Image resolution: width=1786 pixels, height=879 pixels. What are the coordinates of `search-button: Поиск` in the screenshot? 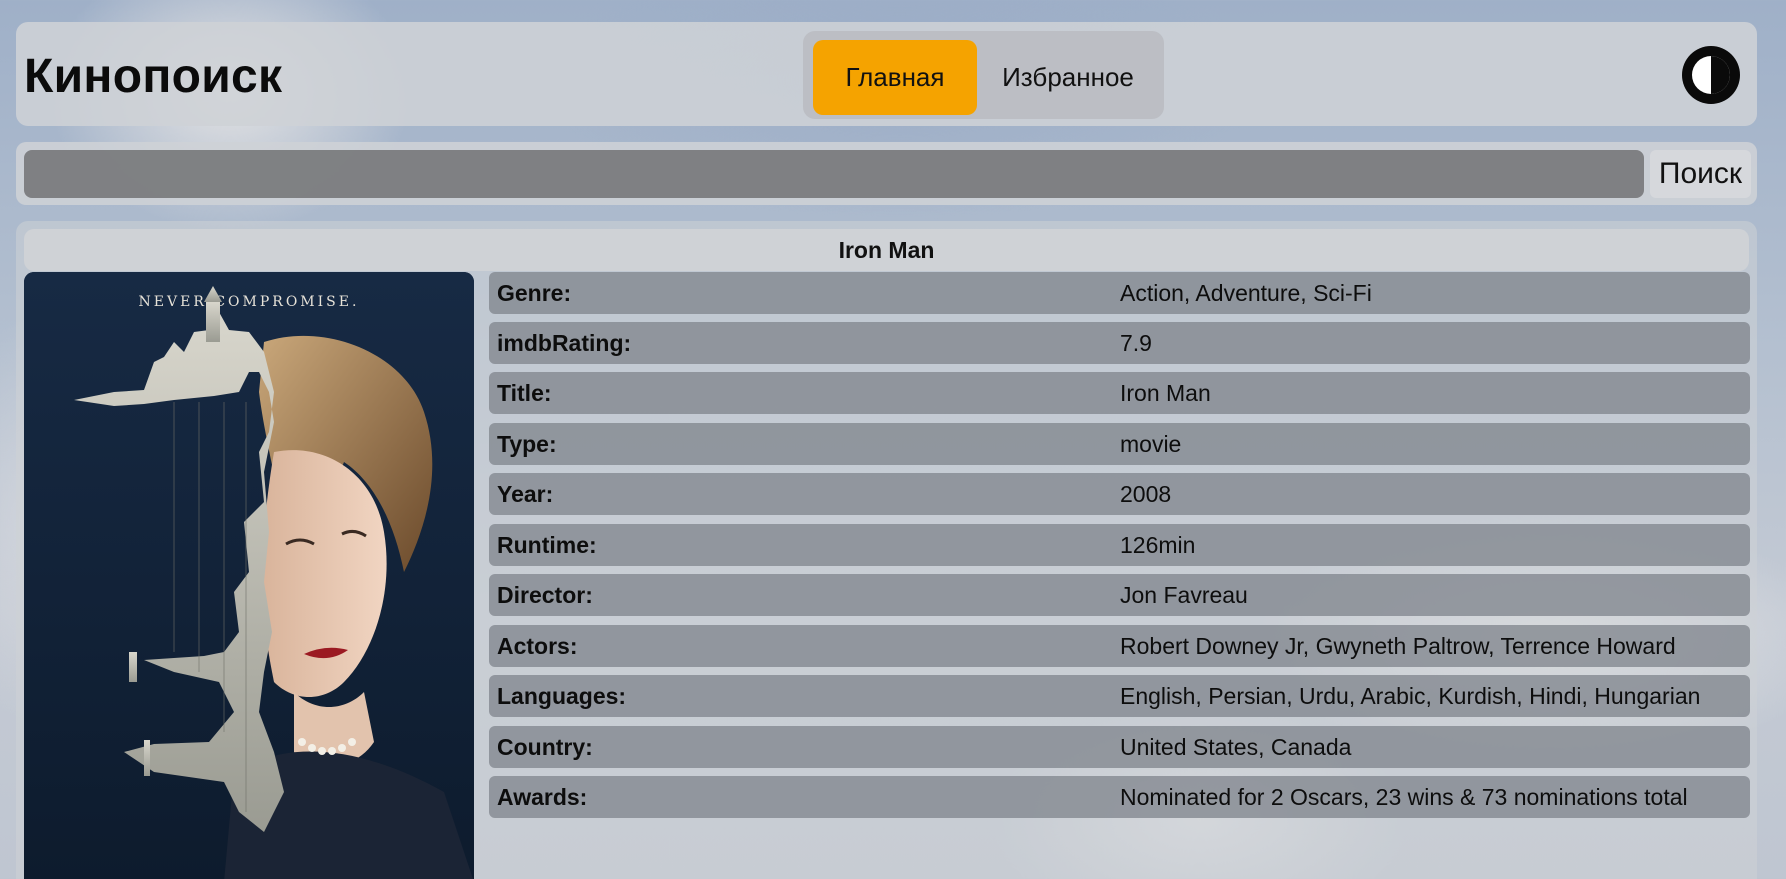 It's located at (1700, 174).